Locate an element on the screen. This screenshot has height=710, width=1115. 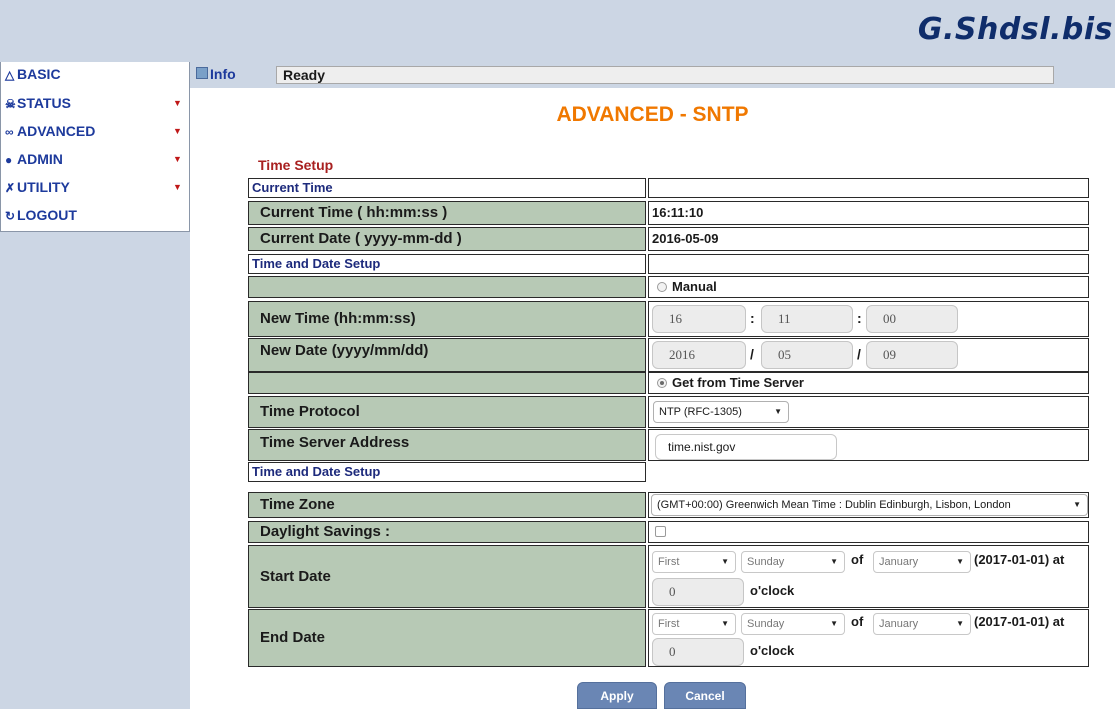
new-date-label: New Date (yyyy/mm/dd) is located at coordinates (447, 355).